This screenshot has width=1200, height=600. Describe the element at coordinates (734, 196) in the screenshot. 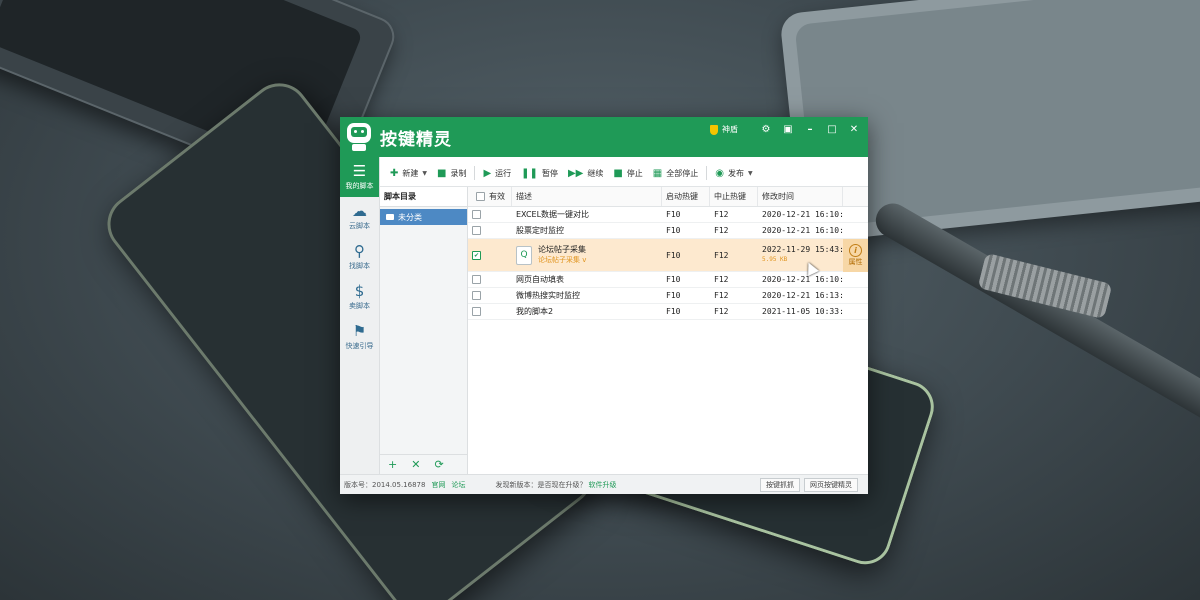

I see `header-stop-hotkey: 中止热键` at that location.